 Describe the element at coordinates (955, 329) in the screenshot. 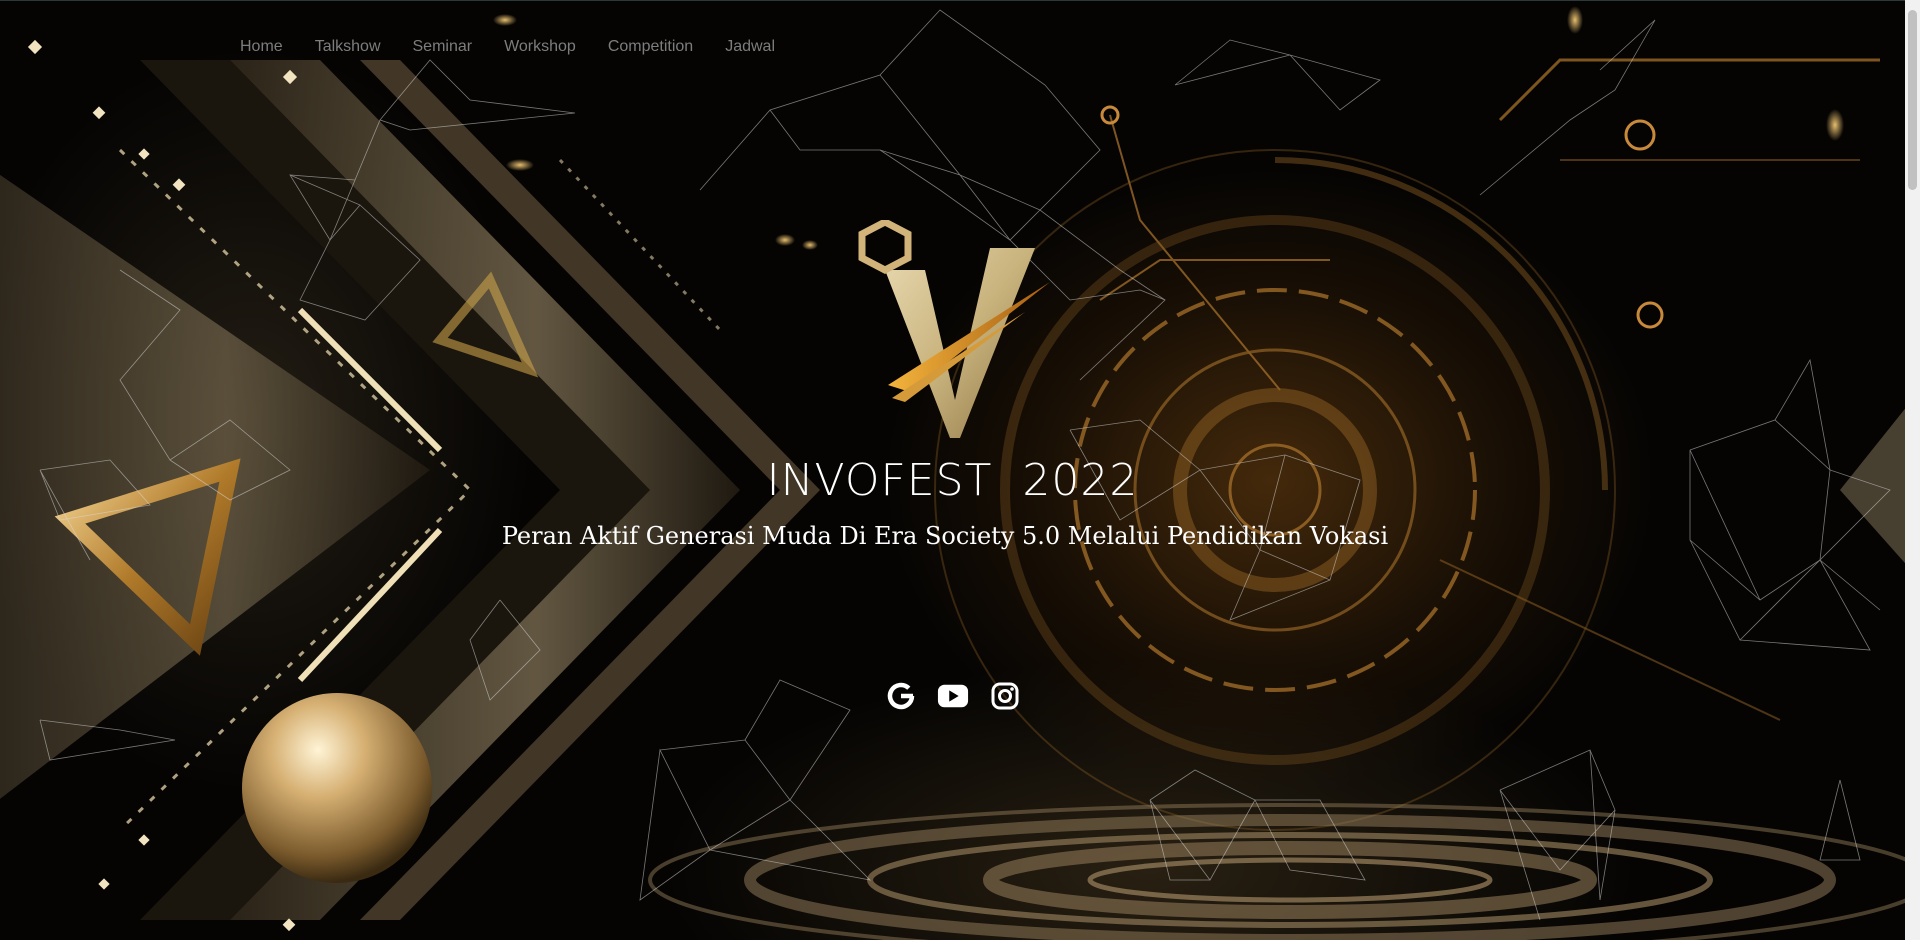

I see `invofest-v-logo` at that location.